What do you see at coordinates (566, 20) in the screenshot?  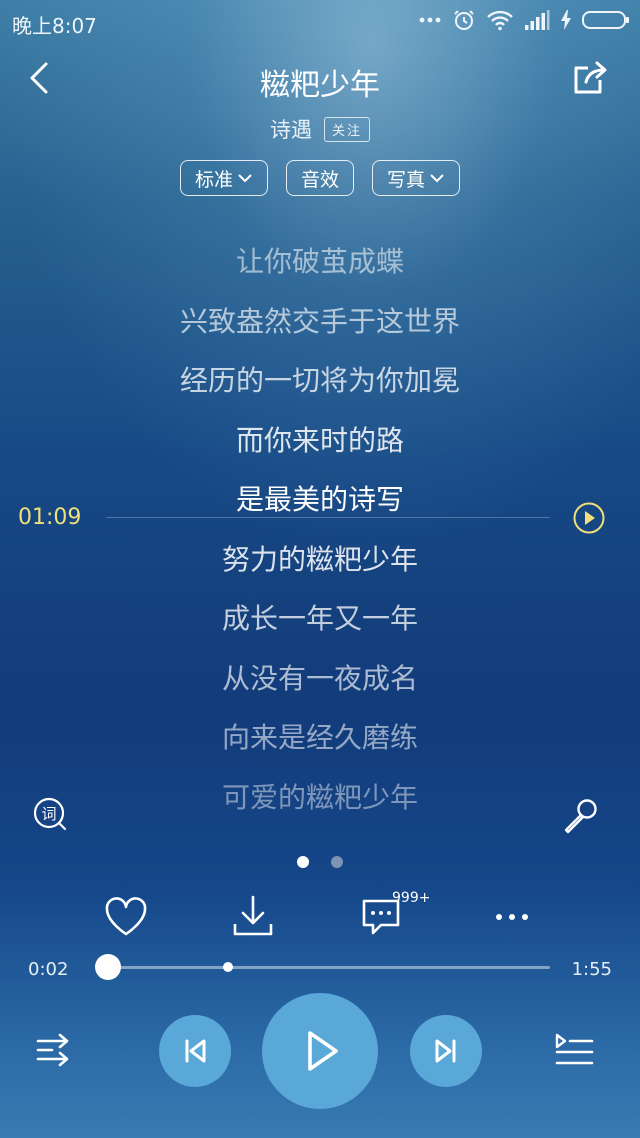 I see `charging-icon` at bounding box center [566, 20].